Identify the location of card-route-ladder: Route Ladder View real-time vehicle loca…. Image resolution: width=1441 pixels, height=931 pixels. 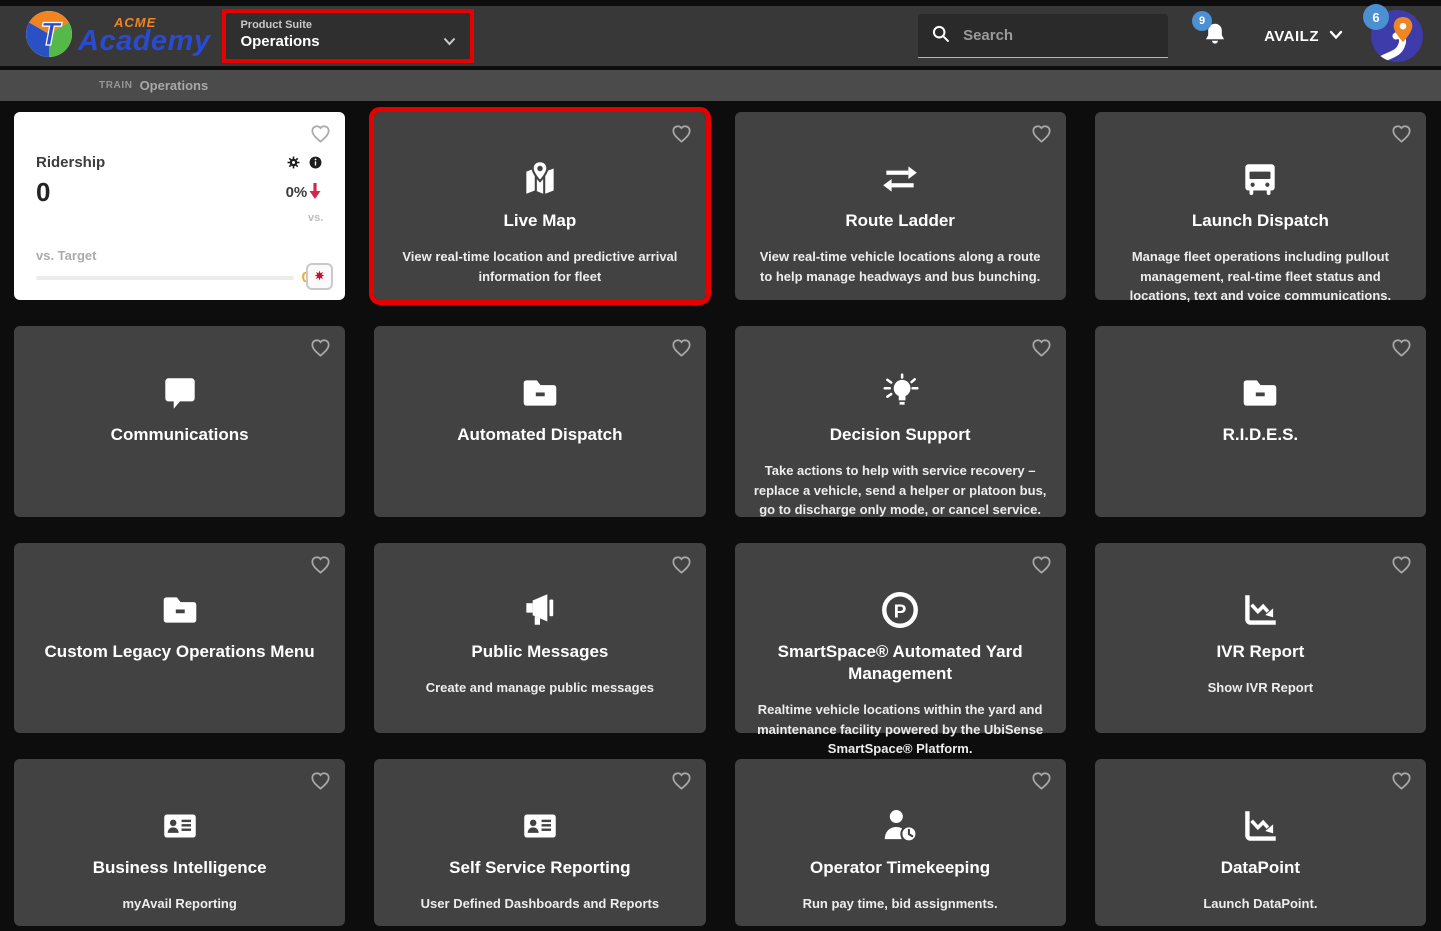
(900, 206).